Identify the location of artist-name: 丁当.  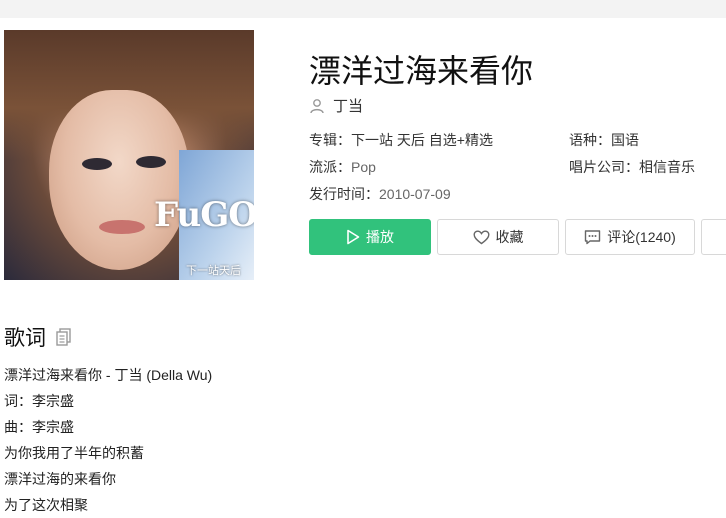
(348, 105).